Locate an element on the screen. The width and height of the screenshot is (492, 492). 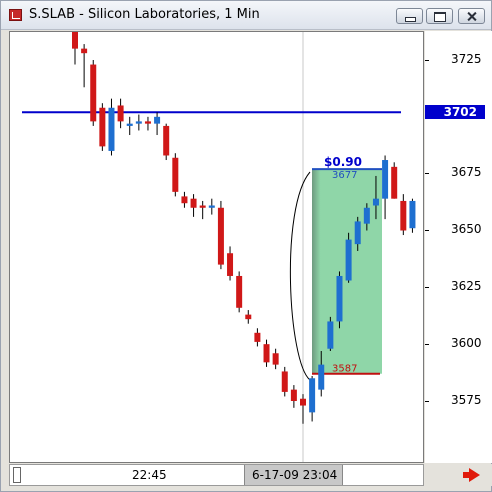
position-low-label: 3587 is located at coordinates (344, 369).